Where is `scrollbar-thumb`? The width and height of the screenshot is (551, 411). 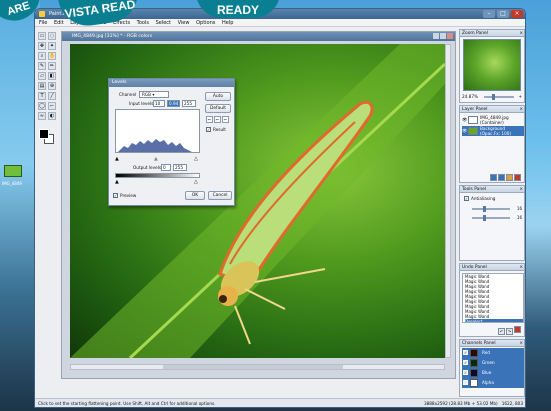 scrollbar-thumb is located at coordinates (253, 367).